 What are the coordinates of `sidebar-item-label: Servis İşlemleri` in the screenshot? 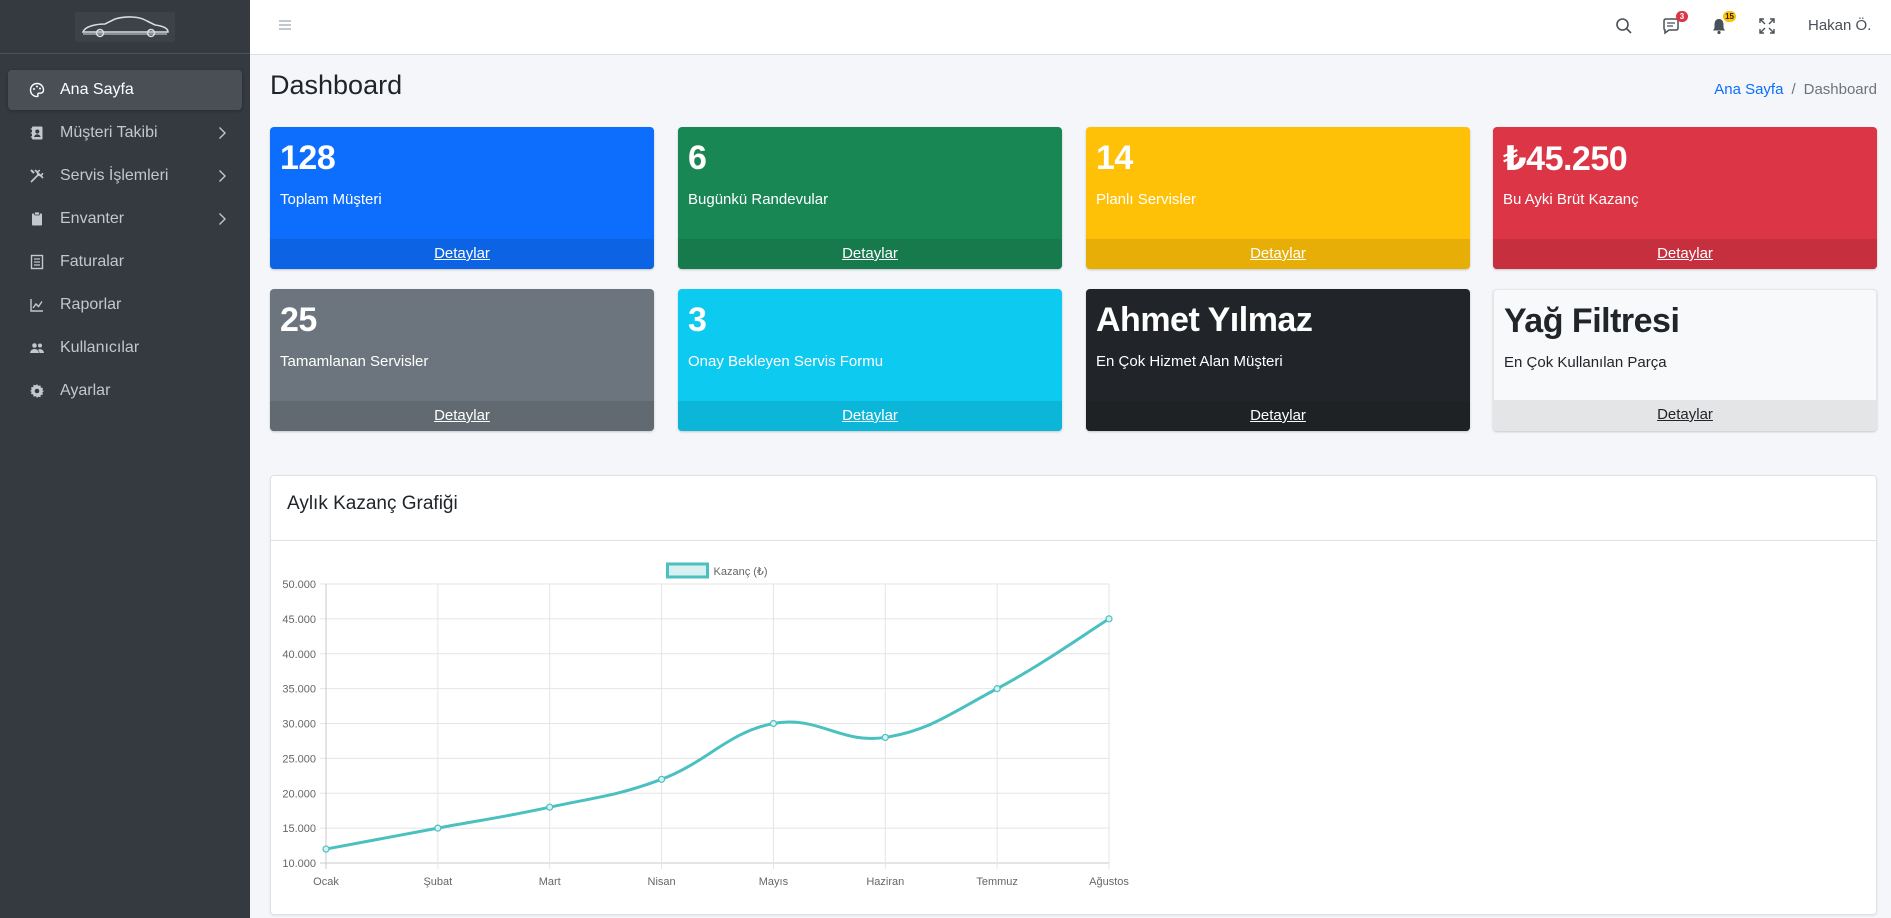 It's located at (114, 175).